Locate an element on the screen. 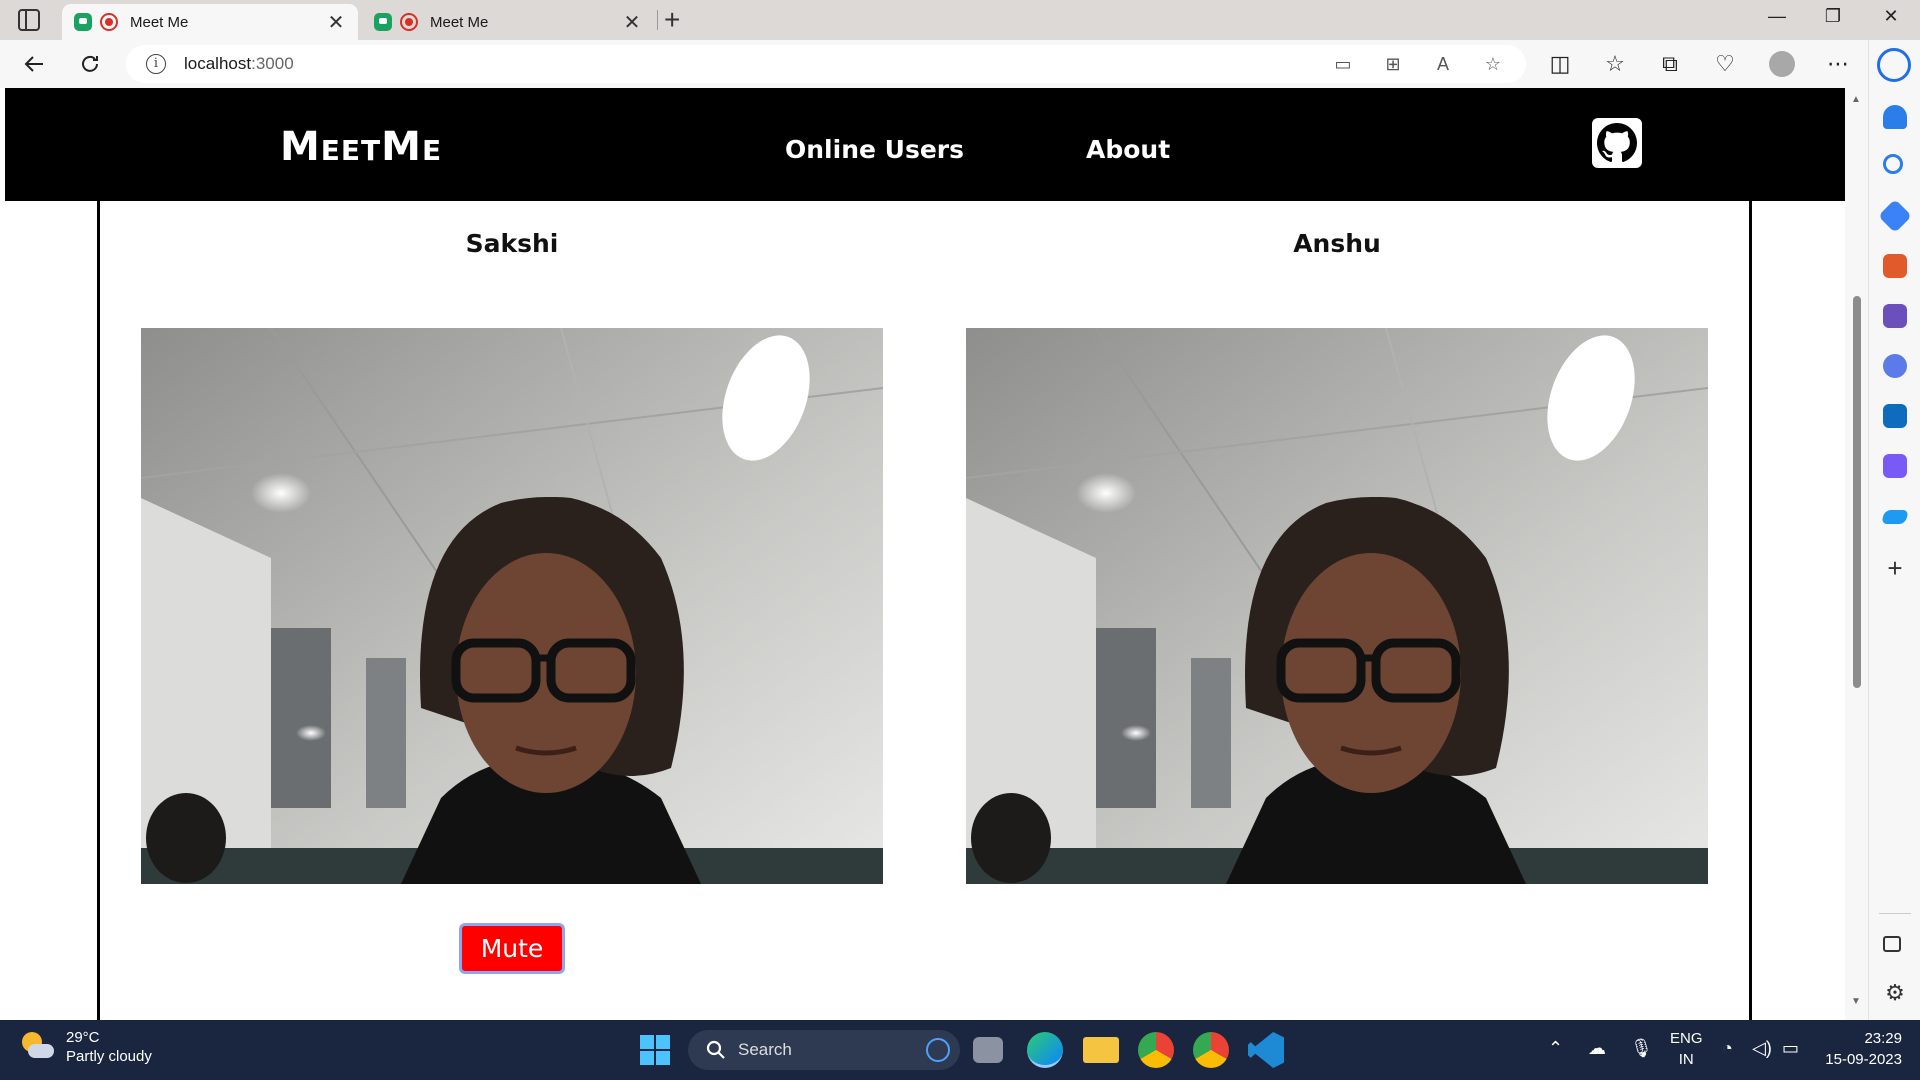  weather-condition: Partly cloudy is located at coordinates (109, 1056).